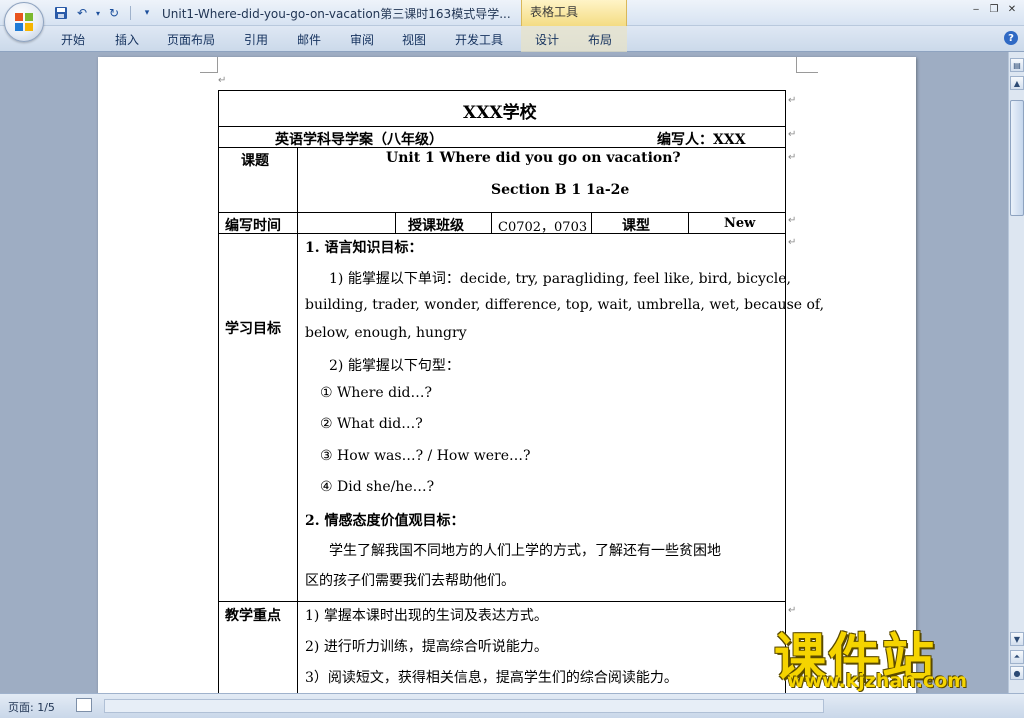 The width and height of the screenshot is (1024, 718). Describe the element at coordinates (701, 140) in the screenshot. I see `author-label: 编写人：XXX` at that location.